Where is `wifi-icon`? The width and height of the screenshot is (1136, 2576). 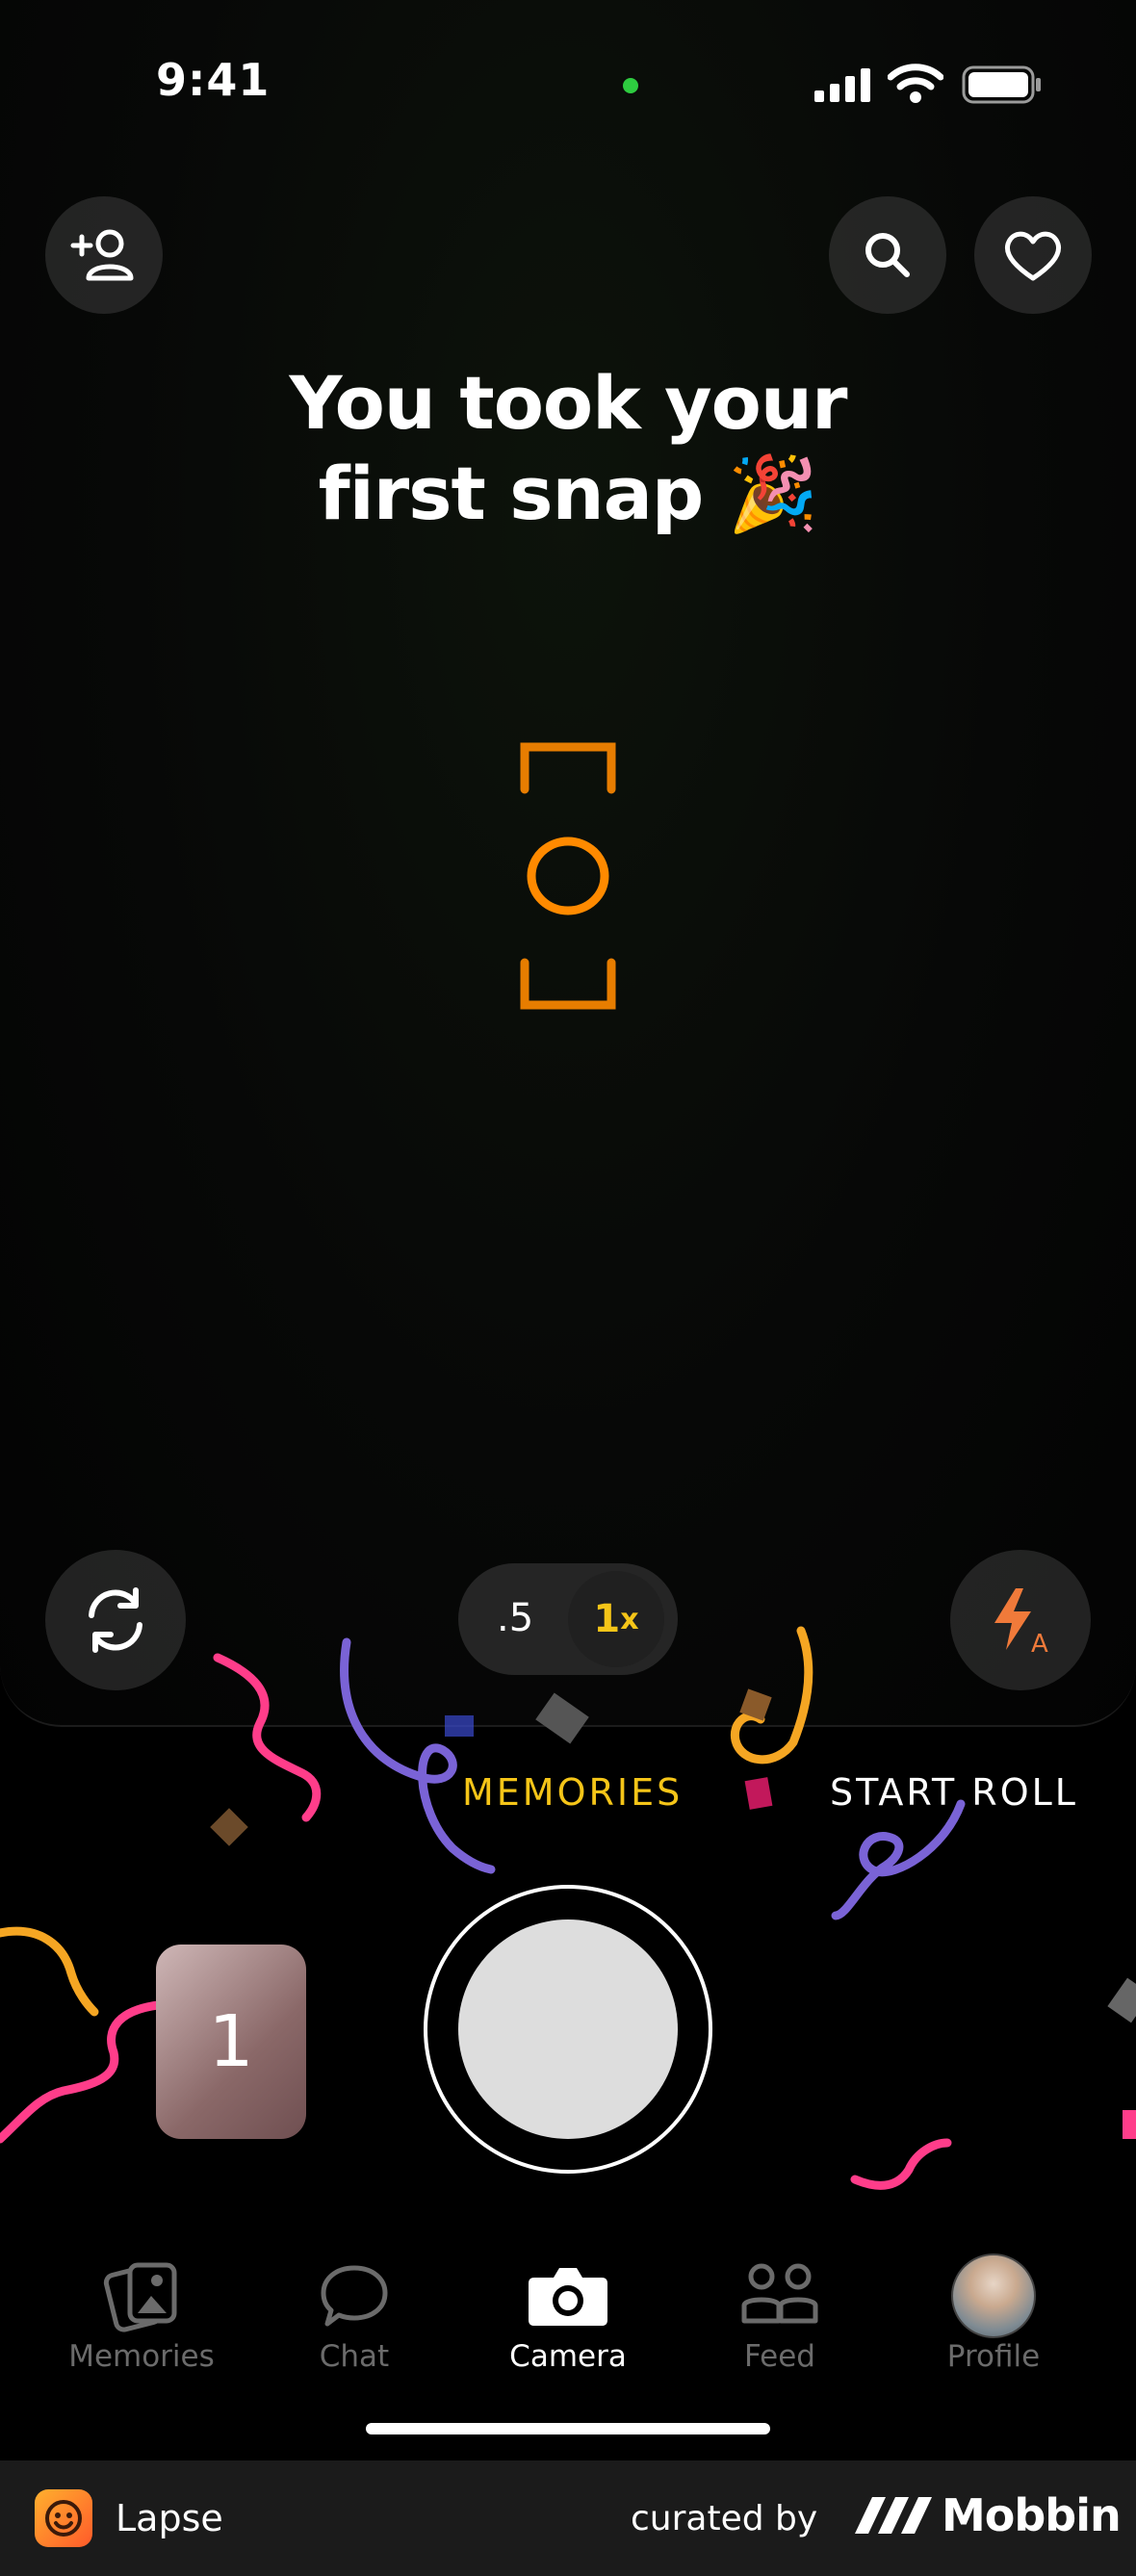
wifi-icon is located at coordinates (916, 83).